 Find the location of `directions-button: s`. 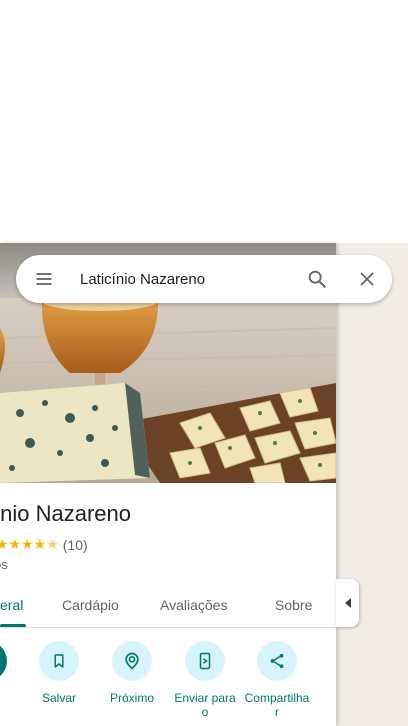

directions-button: s is located at coordinates (11, 673).